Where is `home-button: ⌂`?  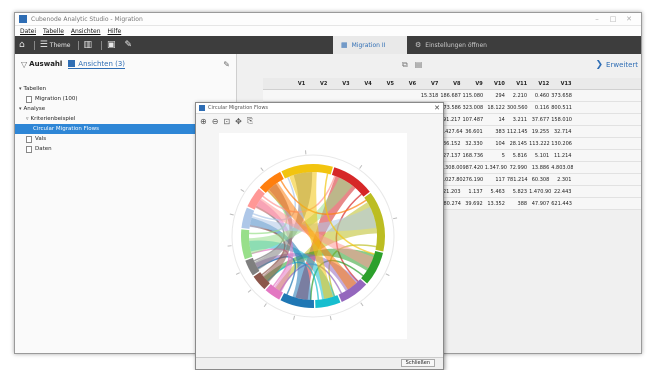
home-button: ⌂ is located at coordinates (23, 45).